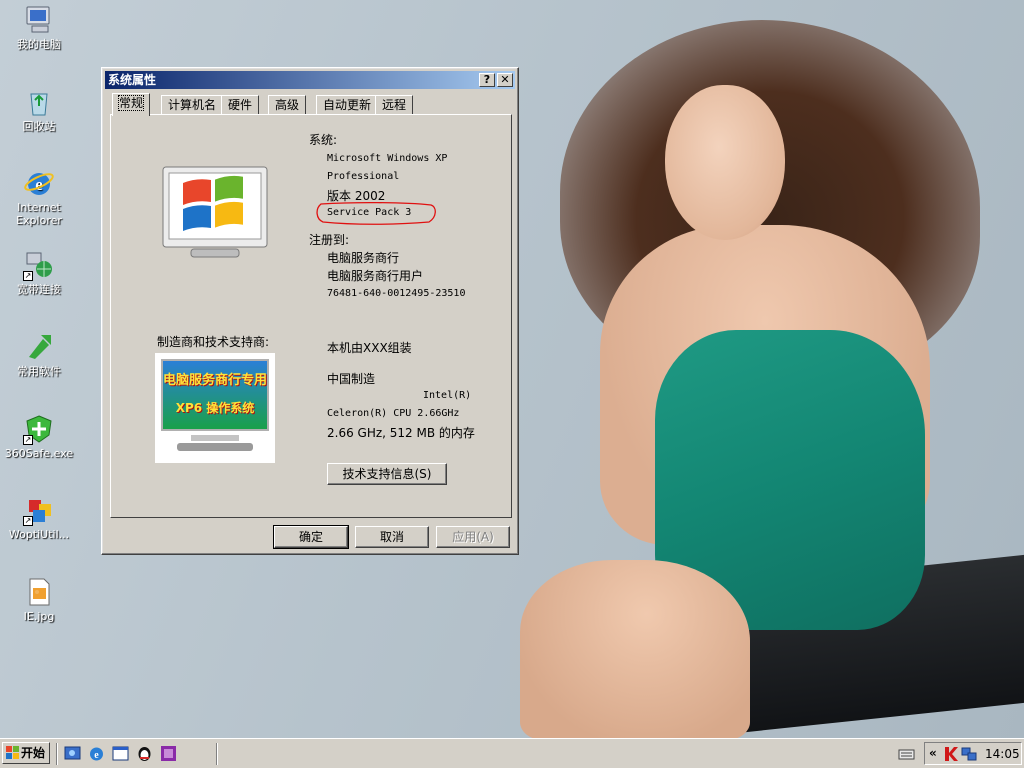 Image resolution: width=1024 pixels, height=768 pixels. I want to click on tab-general: 常规, so click(131, 104).